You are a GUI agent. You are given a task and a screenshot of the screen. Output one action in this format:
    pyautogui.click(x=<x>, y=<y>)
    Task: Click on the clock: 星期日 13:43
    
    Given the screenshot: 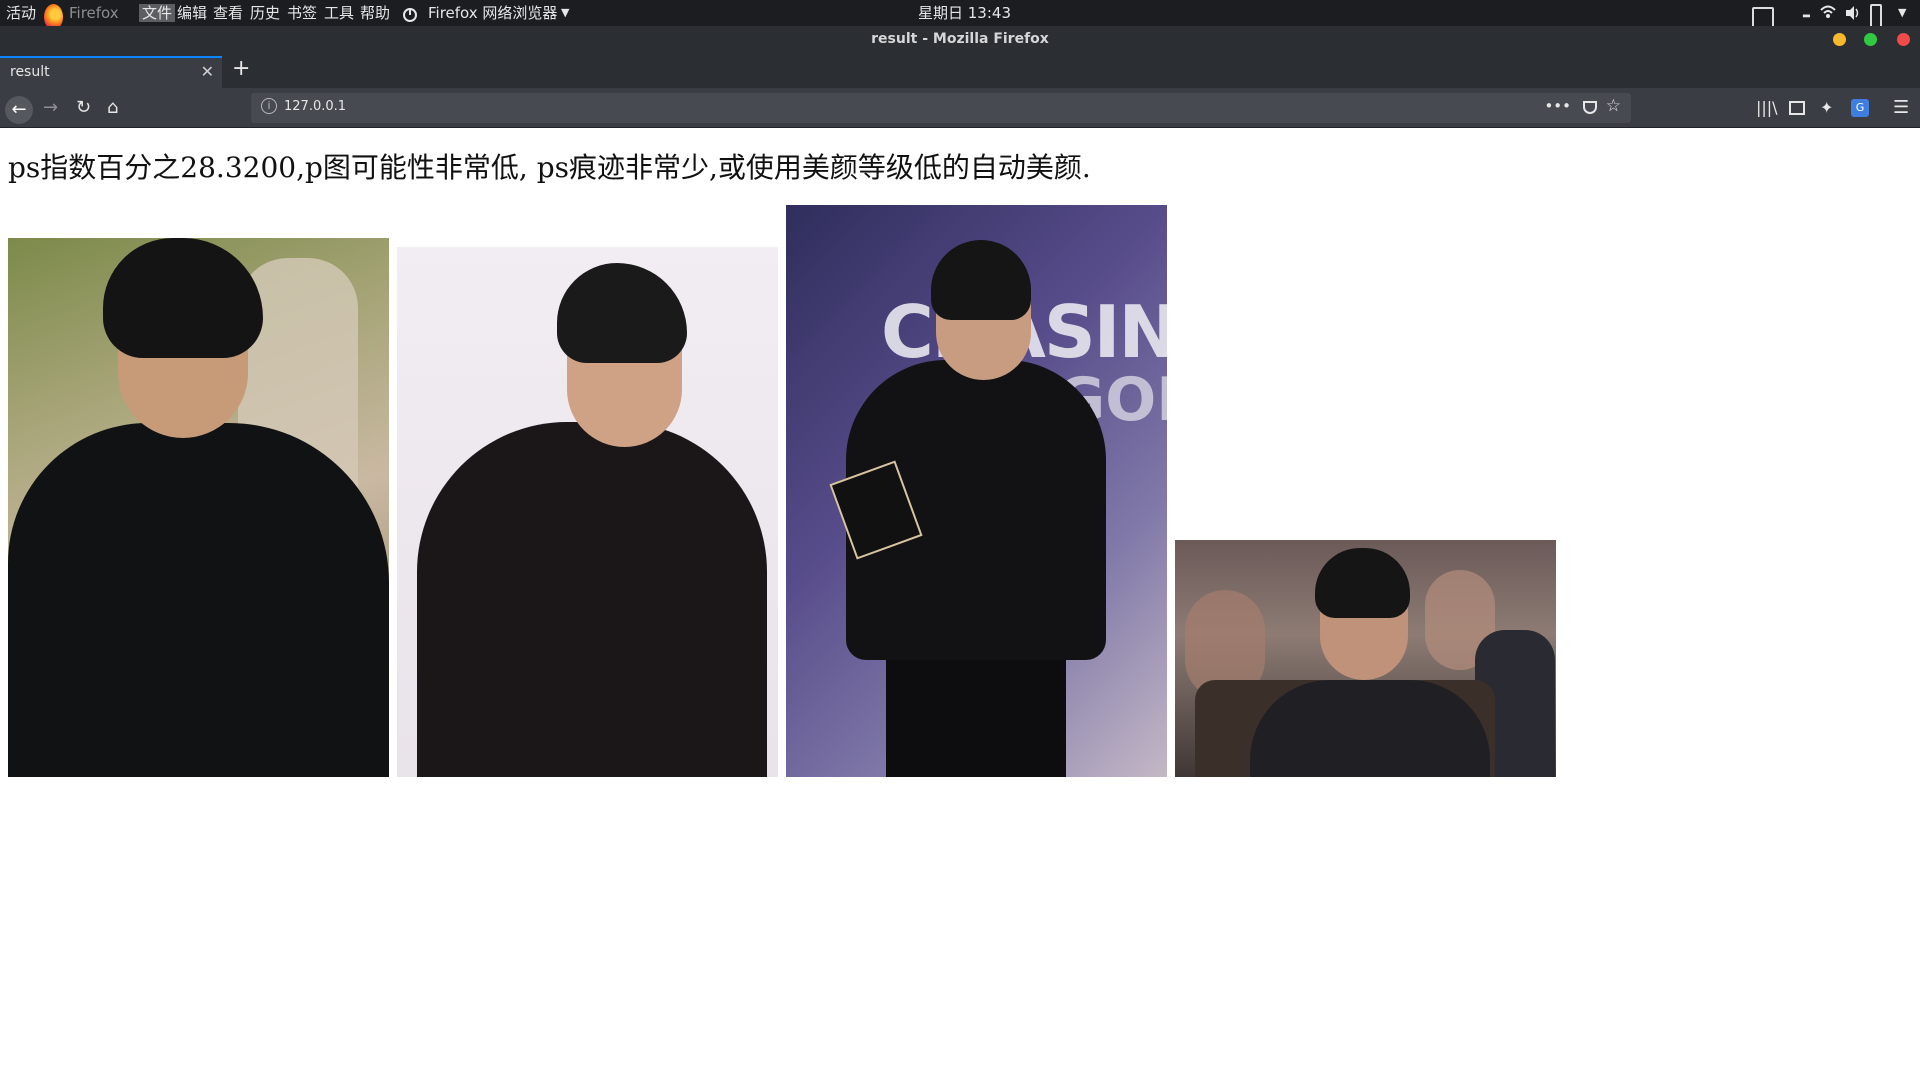 What is the action you would take?
    pyautogui.click(x=964, y=13)
    